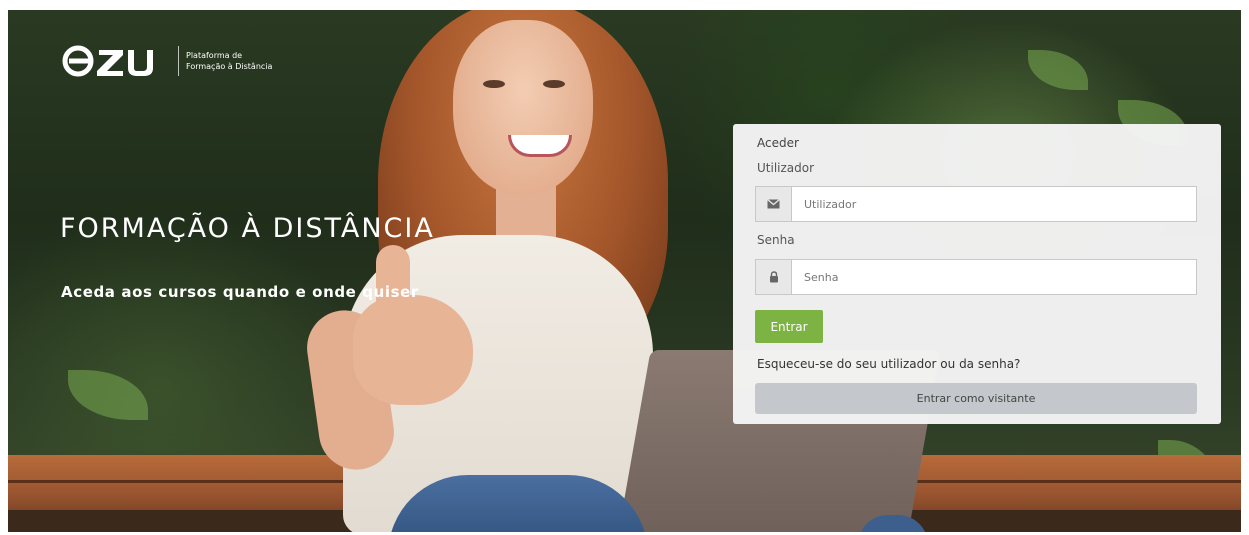 Image resolution: width=1249 pixels, height=535 pixels. I want to click on envelope-icon, so click(774, 204).